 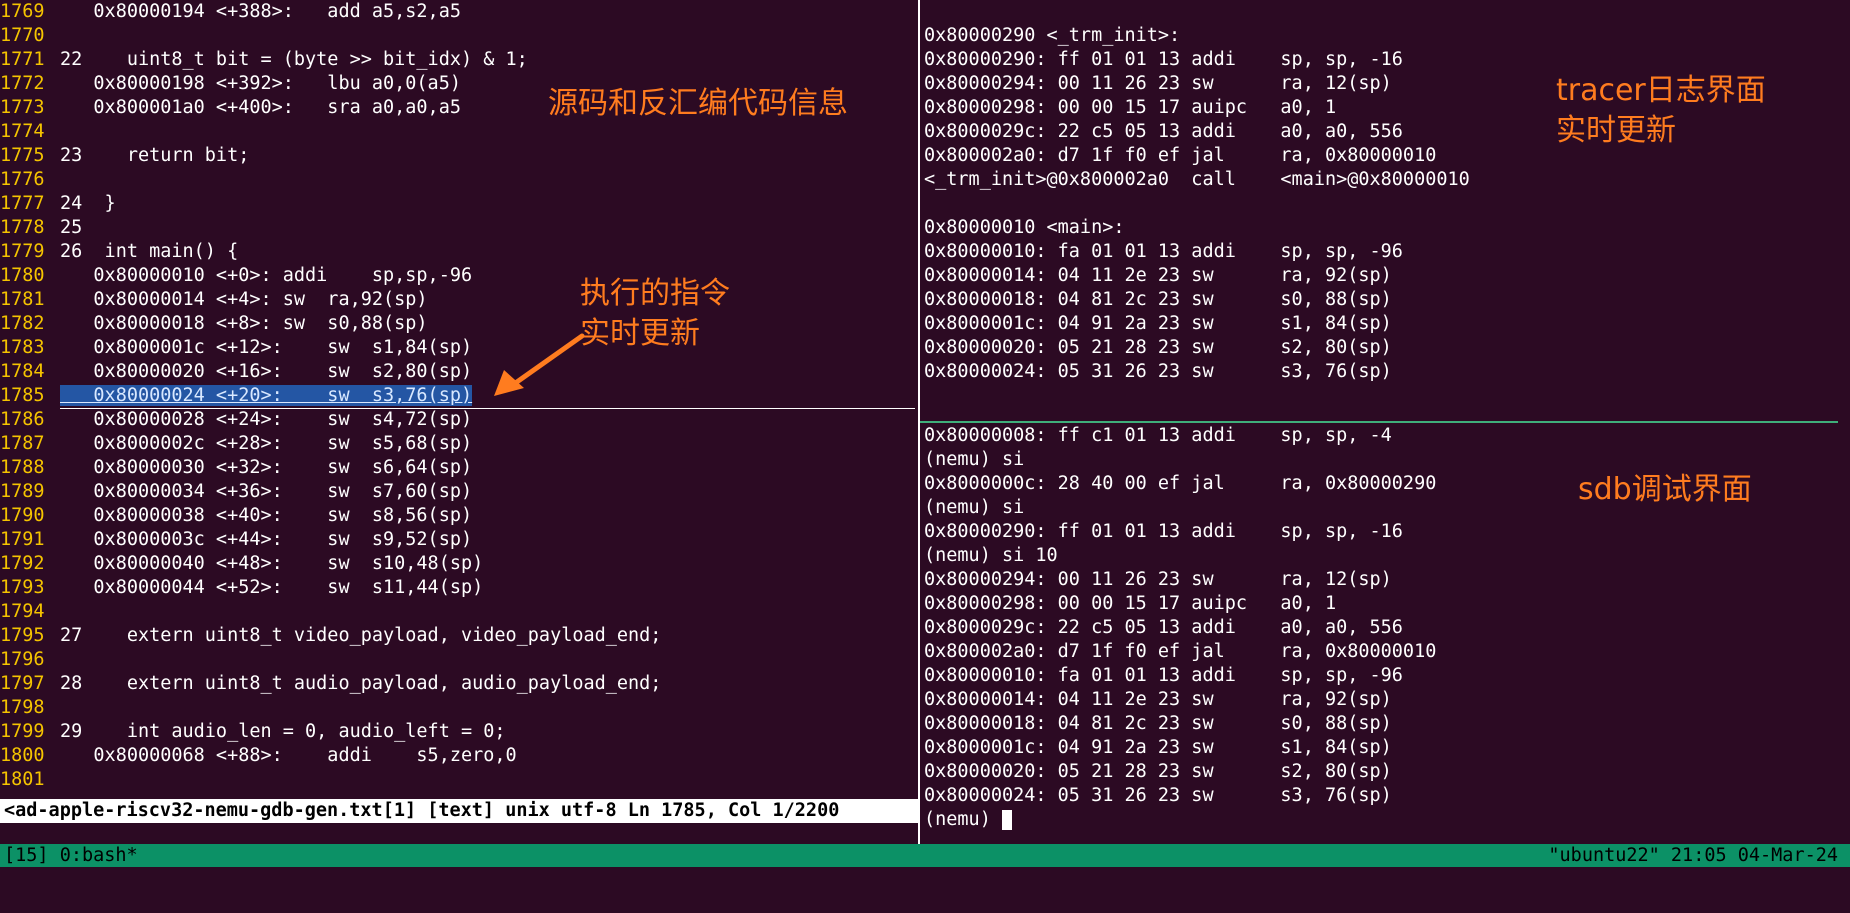 I want to click on tracer-log-line: 0x80000290 <_trm_init>:, so click(x=1052, y=35).